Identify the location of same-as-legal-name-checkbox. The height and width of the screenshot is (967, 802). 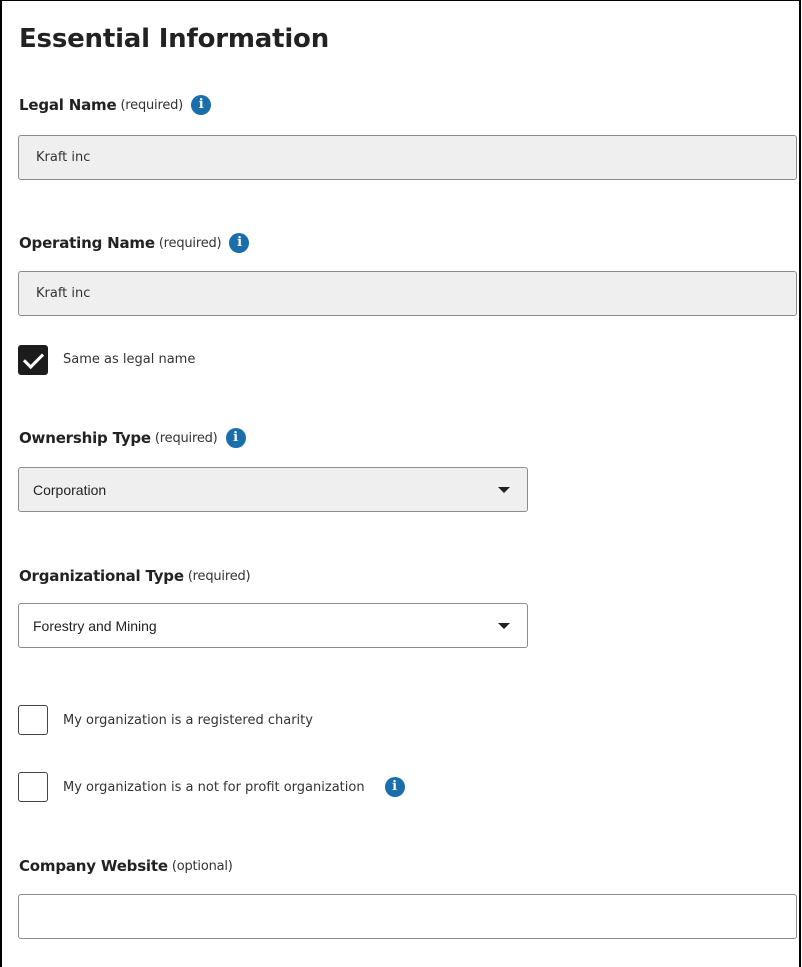
(33, 360).